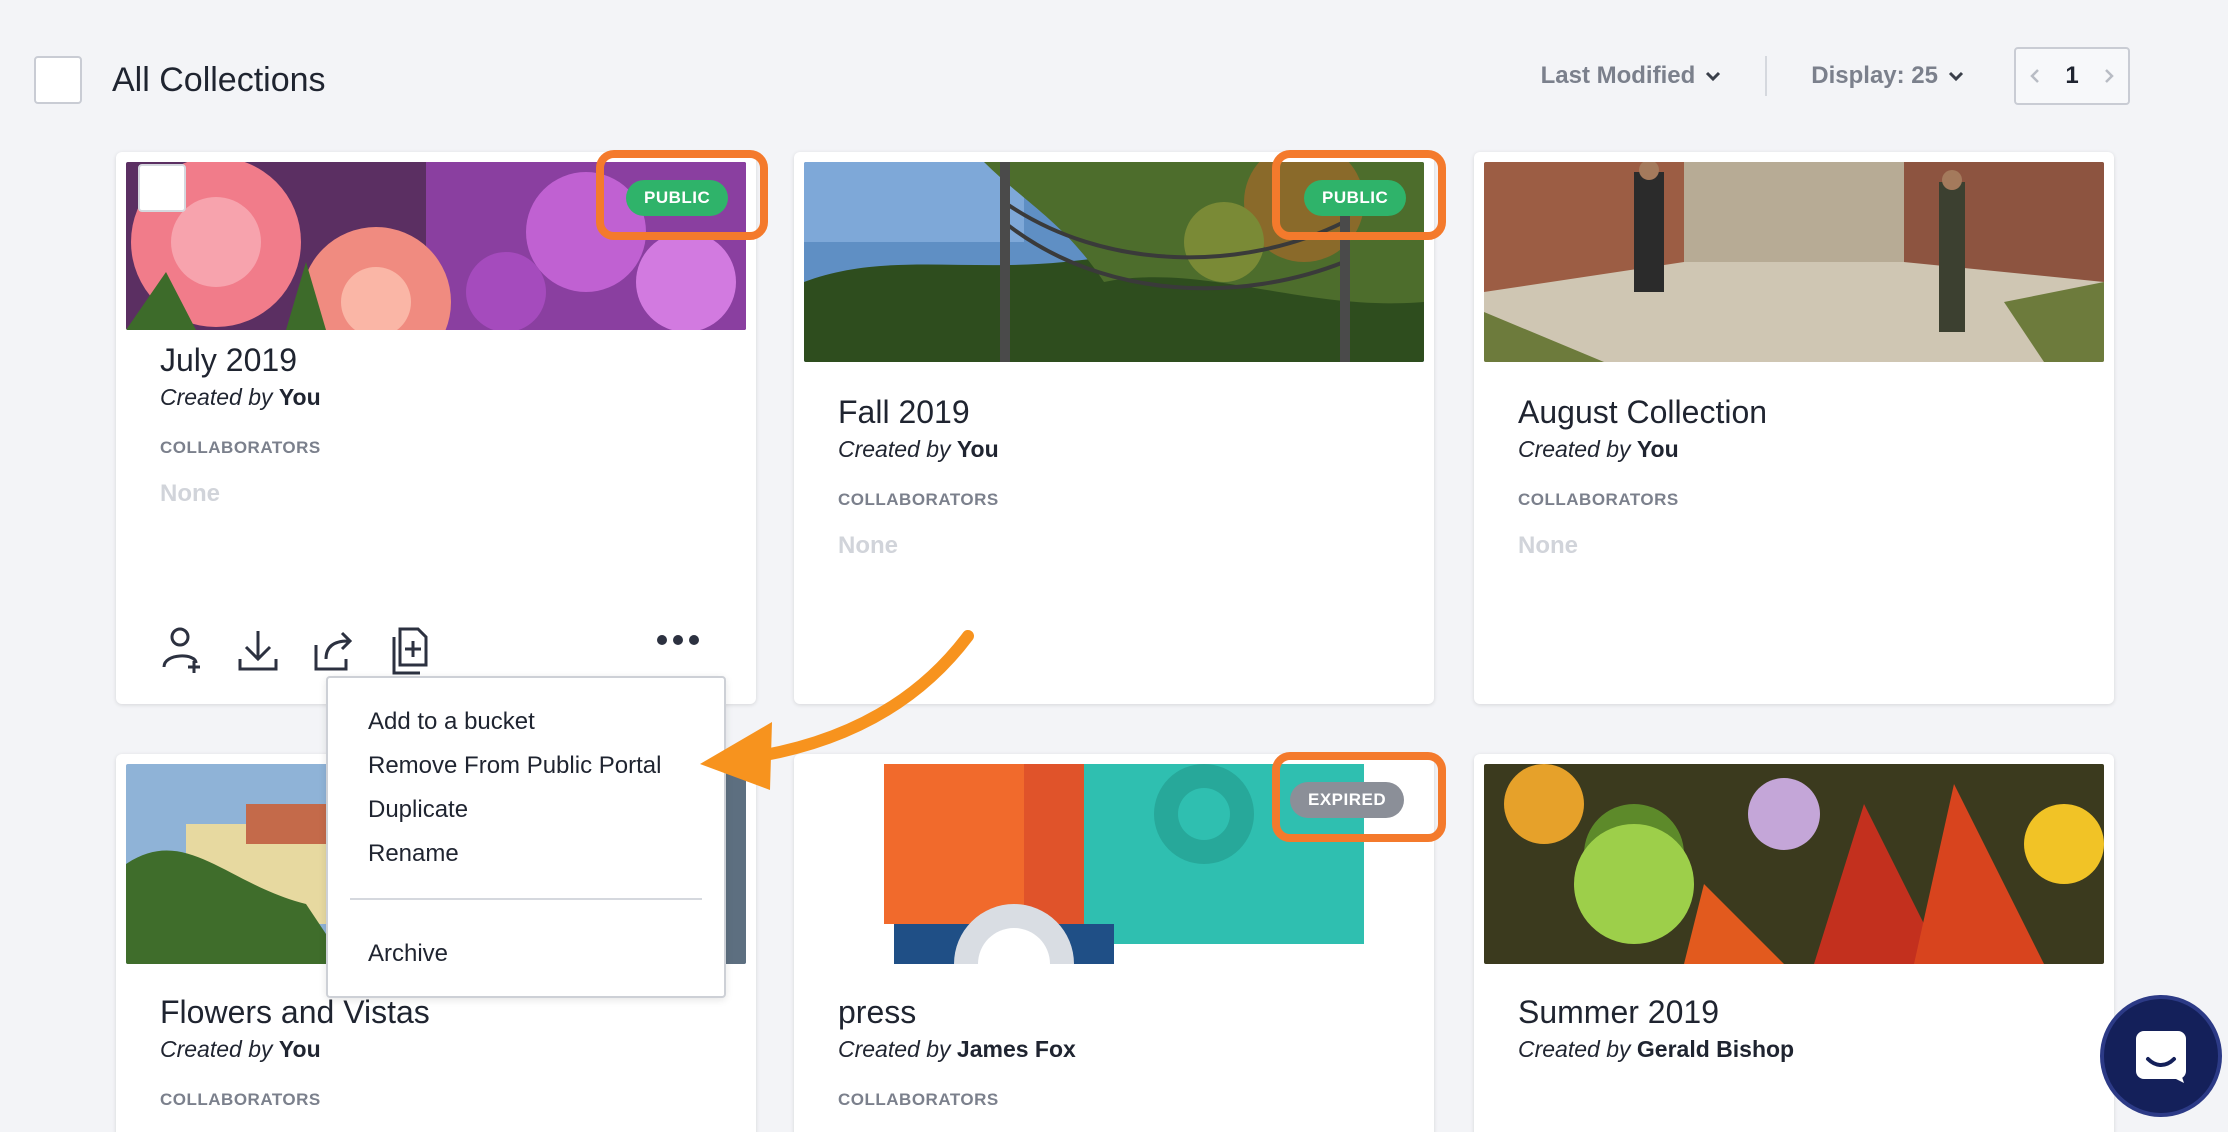 This screenshot has width=2228, height=1132. Describe the element at coordinates (1618, 1012) in the screenshot. I see `collection-title: Summer 2019` at that location.